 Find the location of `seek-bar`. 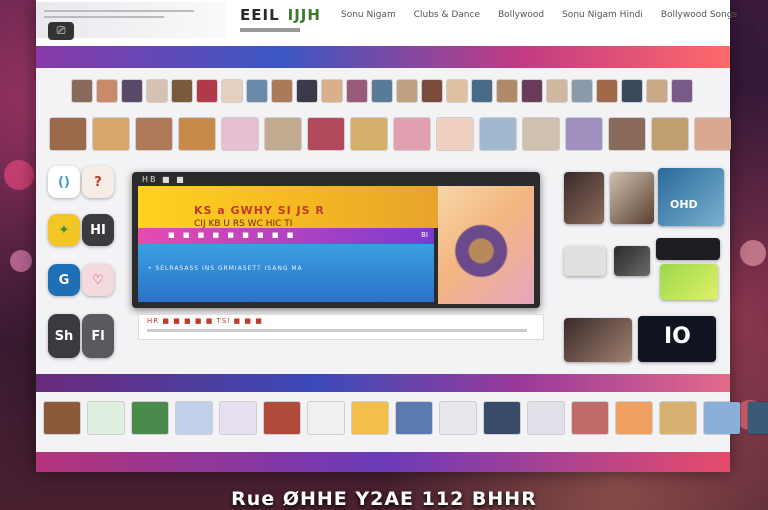

seek-bar is located at coordinates (337, 330).